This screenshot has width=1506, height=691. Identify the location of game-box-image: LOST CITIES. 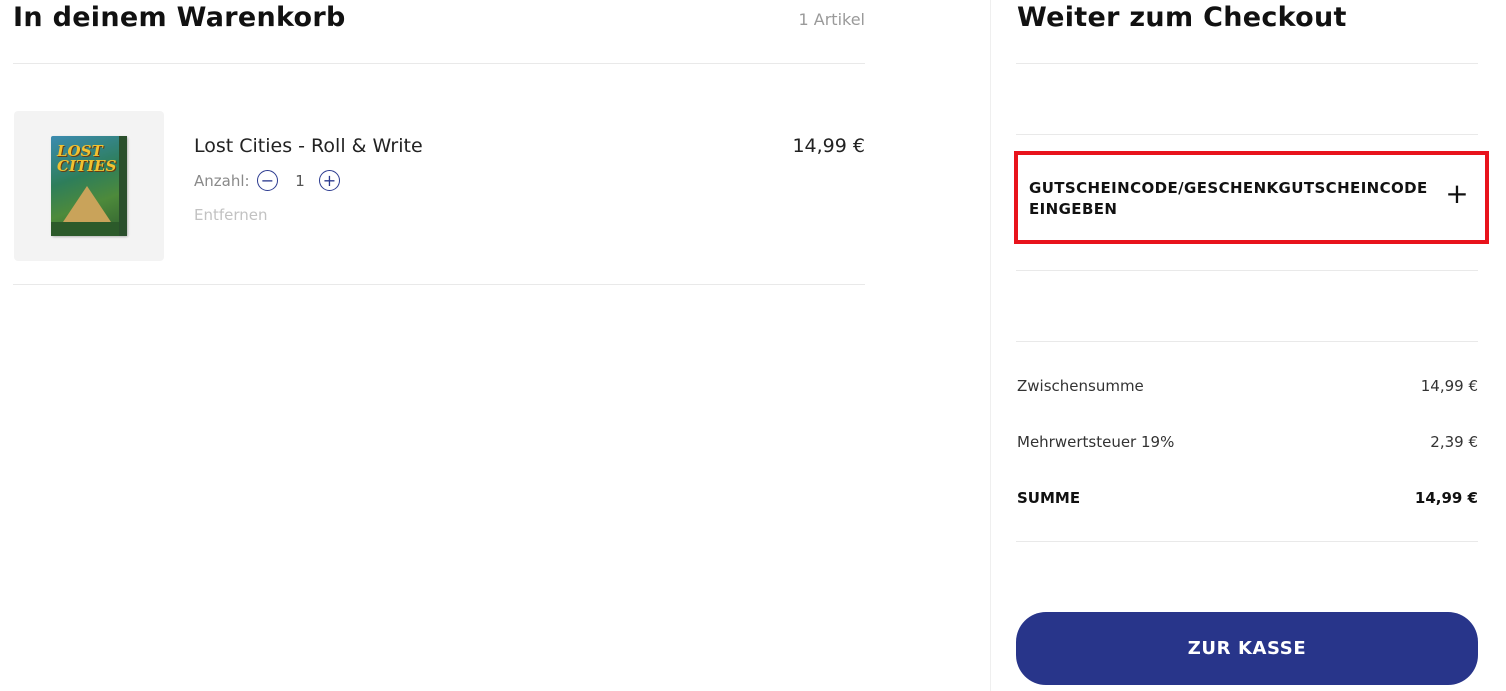
(89, 186).